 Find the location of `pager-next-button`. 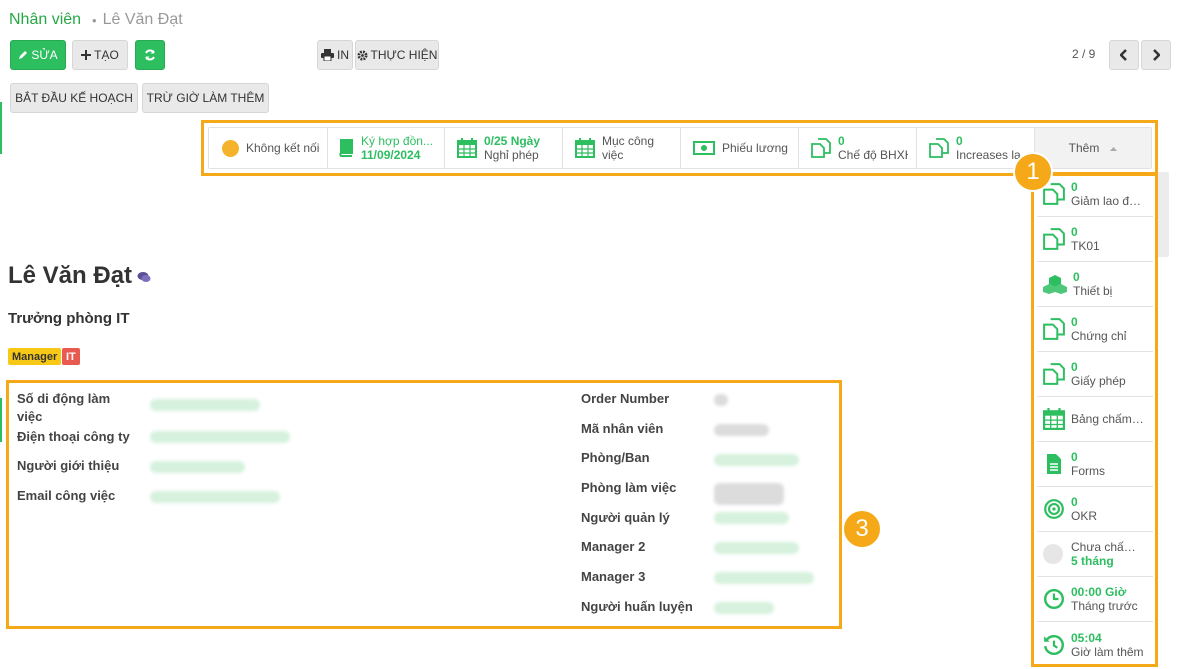

pager-next-button is located at coordinates (1156, 55).